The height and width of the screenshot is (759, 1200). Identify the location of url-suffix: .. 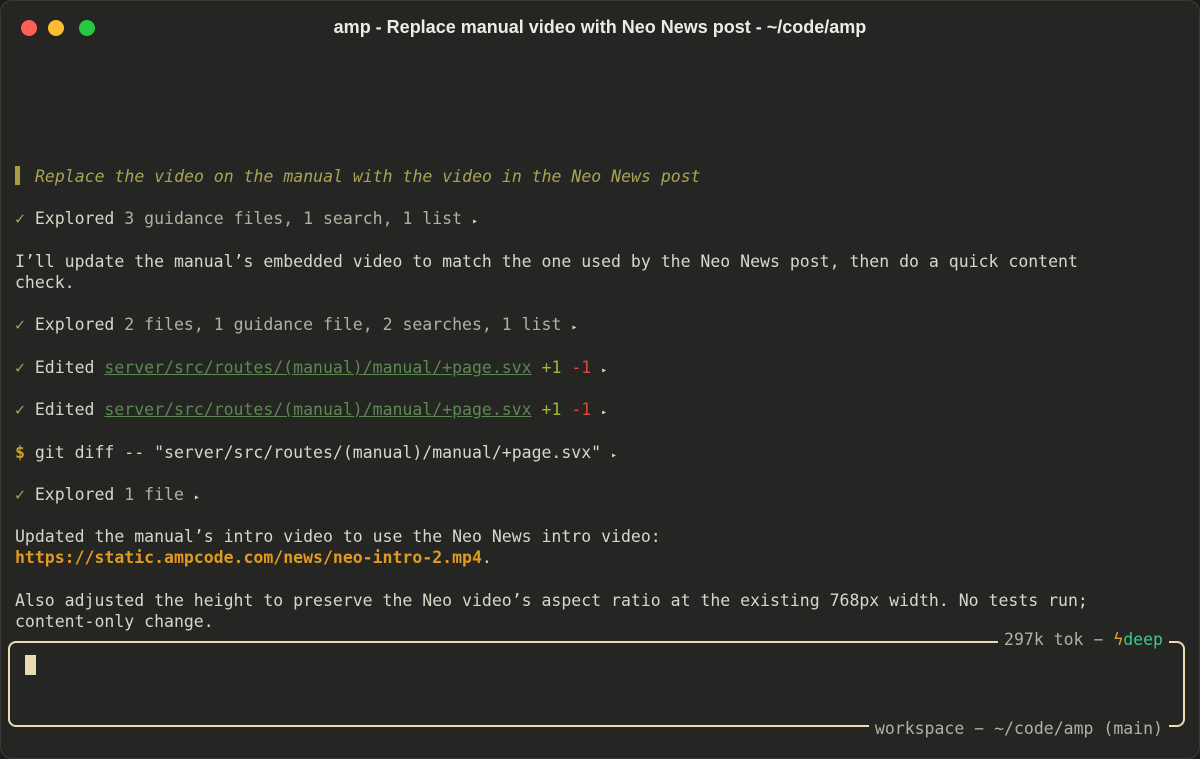
(486, 557).